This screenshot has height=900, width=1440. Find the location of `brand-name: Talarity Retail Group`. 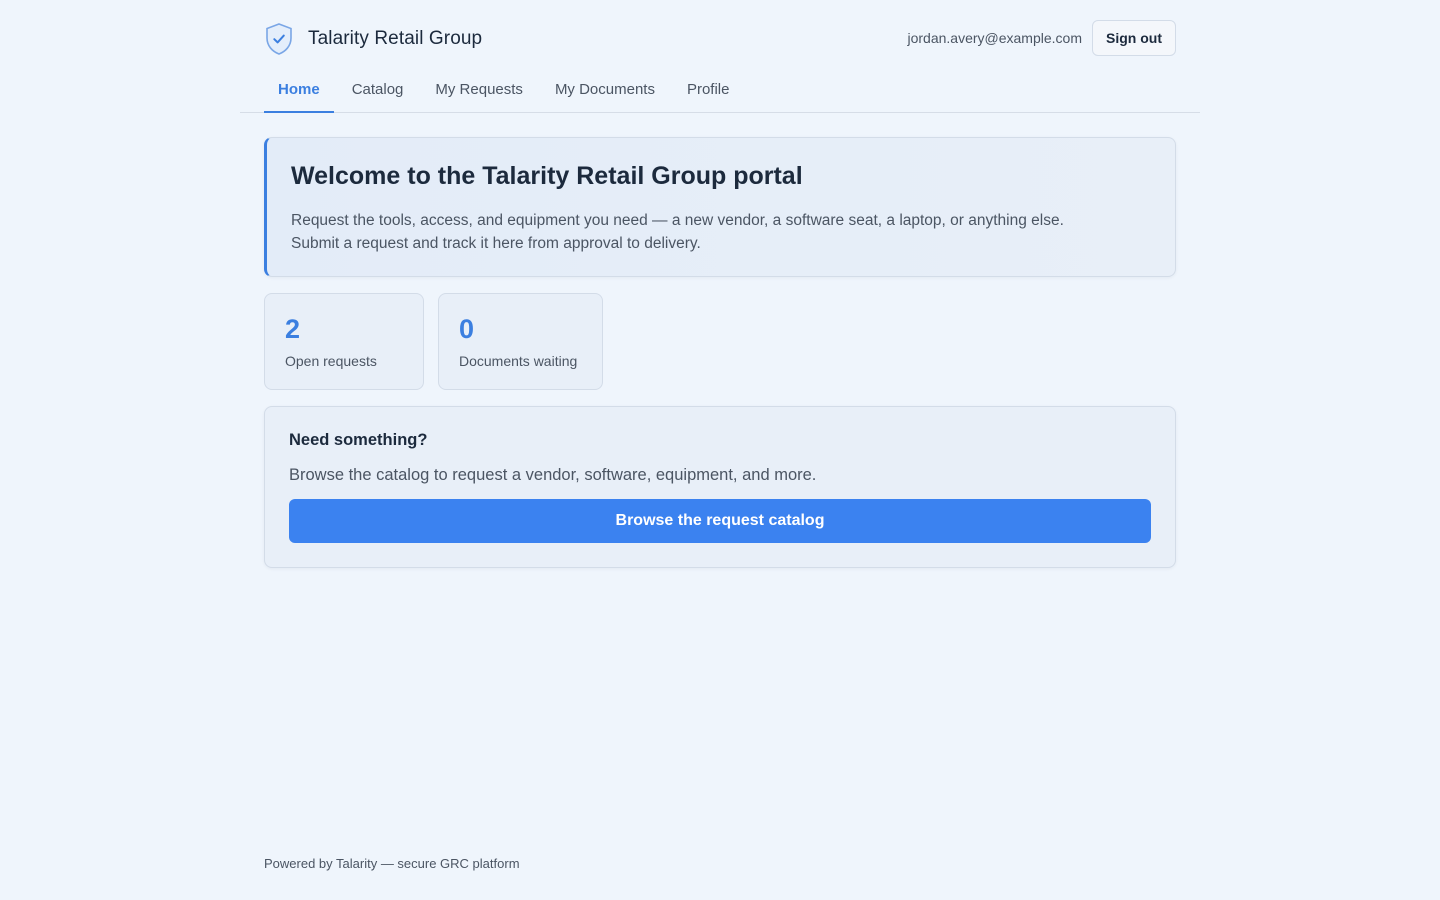

brand-name: Talarity Retail Group is located at coordinates (395, 38).